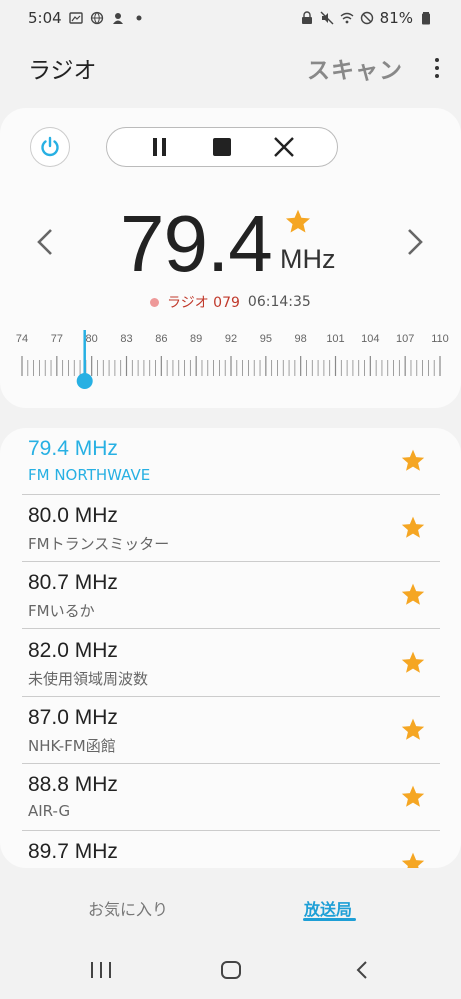 This screenshot has height=999, width=461. What do you see at coordinates (73, 448) in the screenshot?
I see `station-frequency: 79.4 MHz` at bounding box center [73, 448].